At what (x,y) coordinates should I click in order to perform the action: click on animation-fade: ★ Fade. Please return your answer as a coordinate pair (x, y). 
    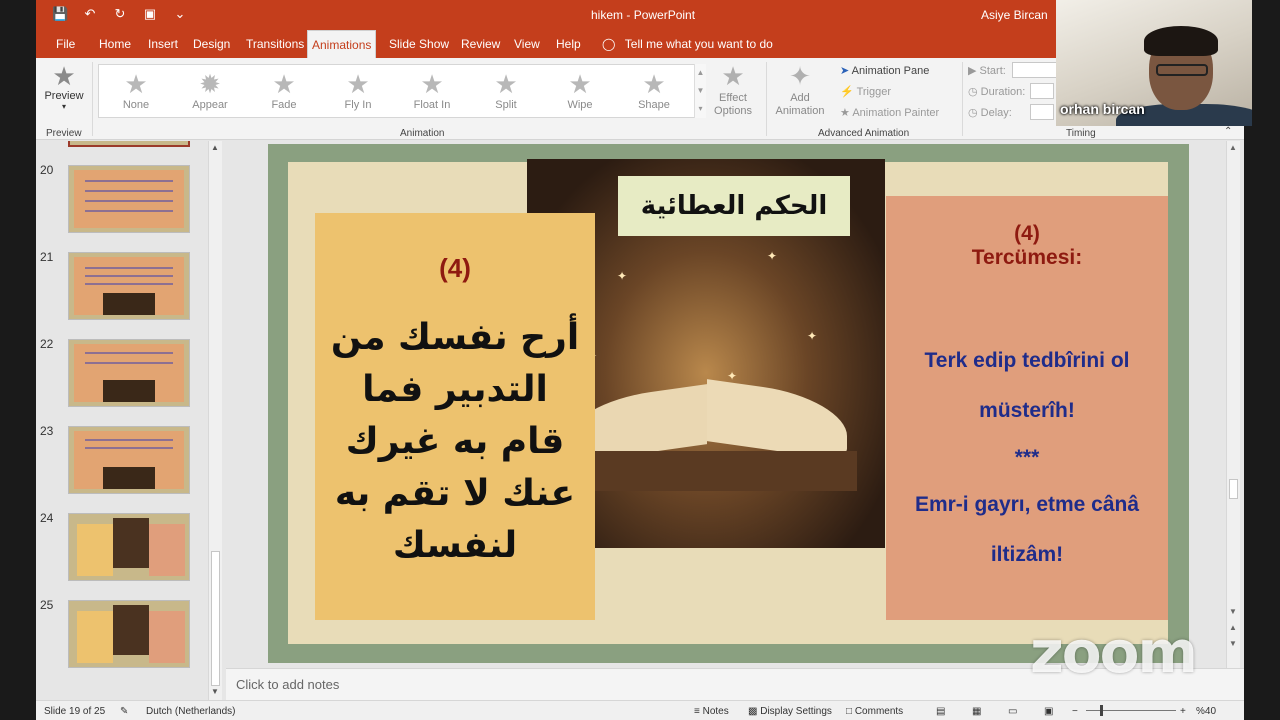
    Looking at the image, I should click on (284, 90).